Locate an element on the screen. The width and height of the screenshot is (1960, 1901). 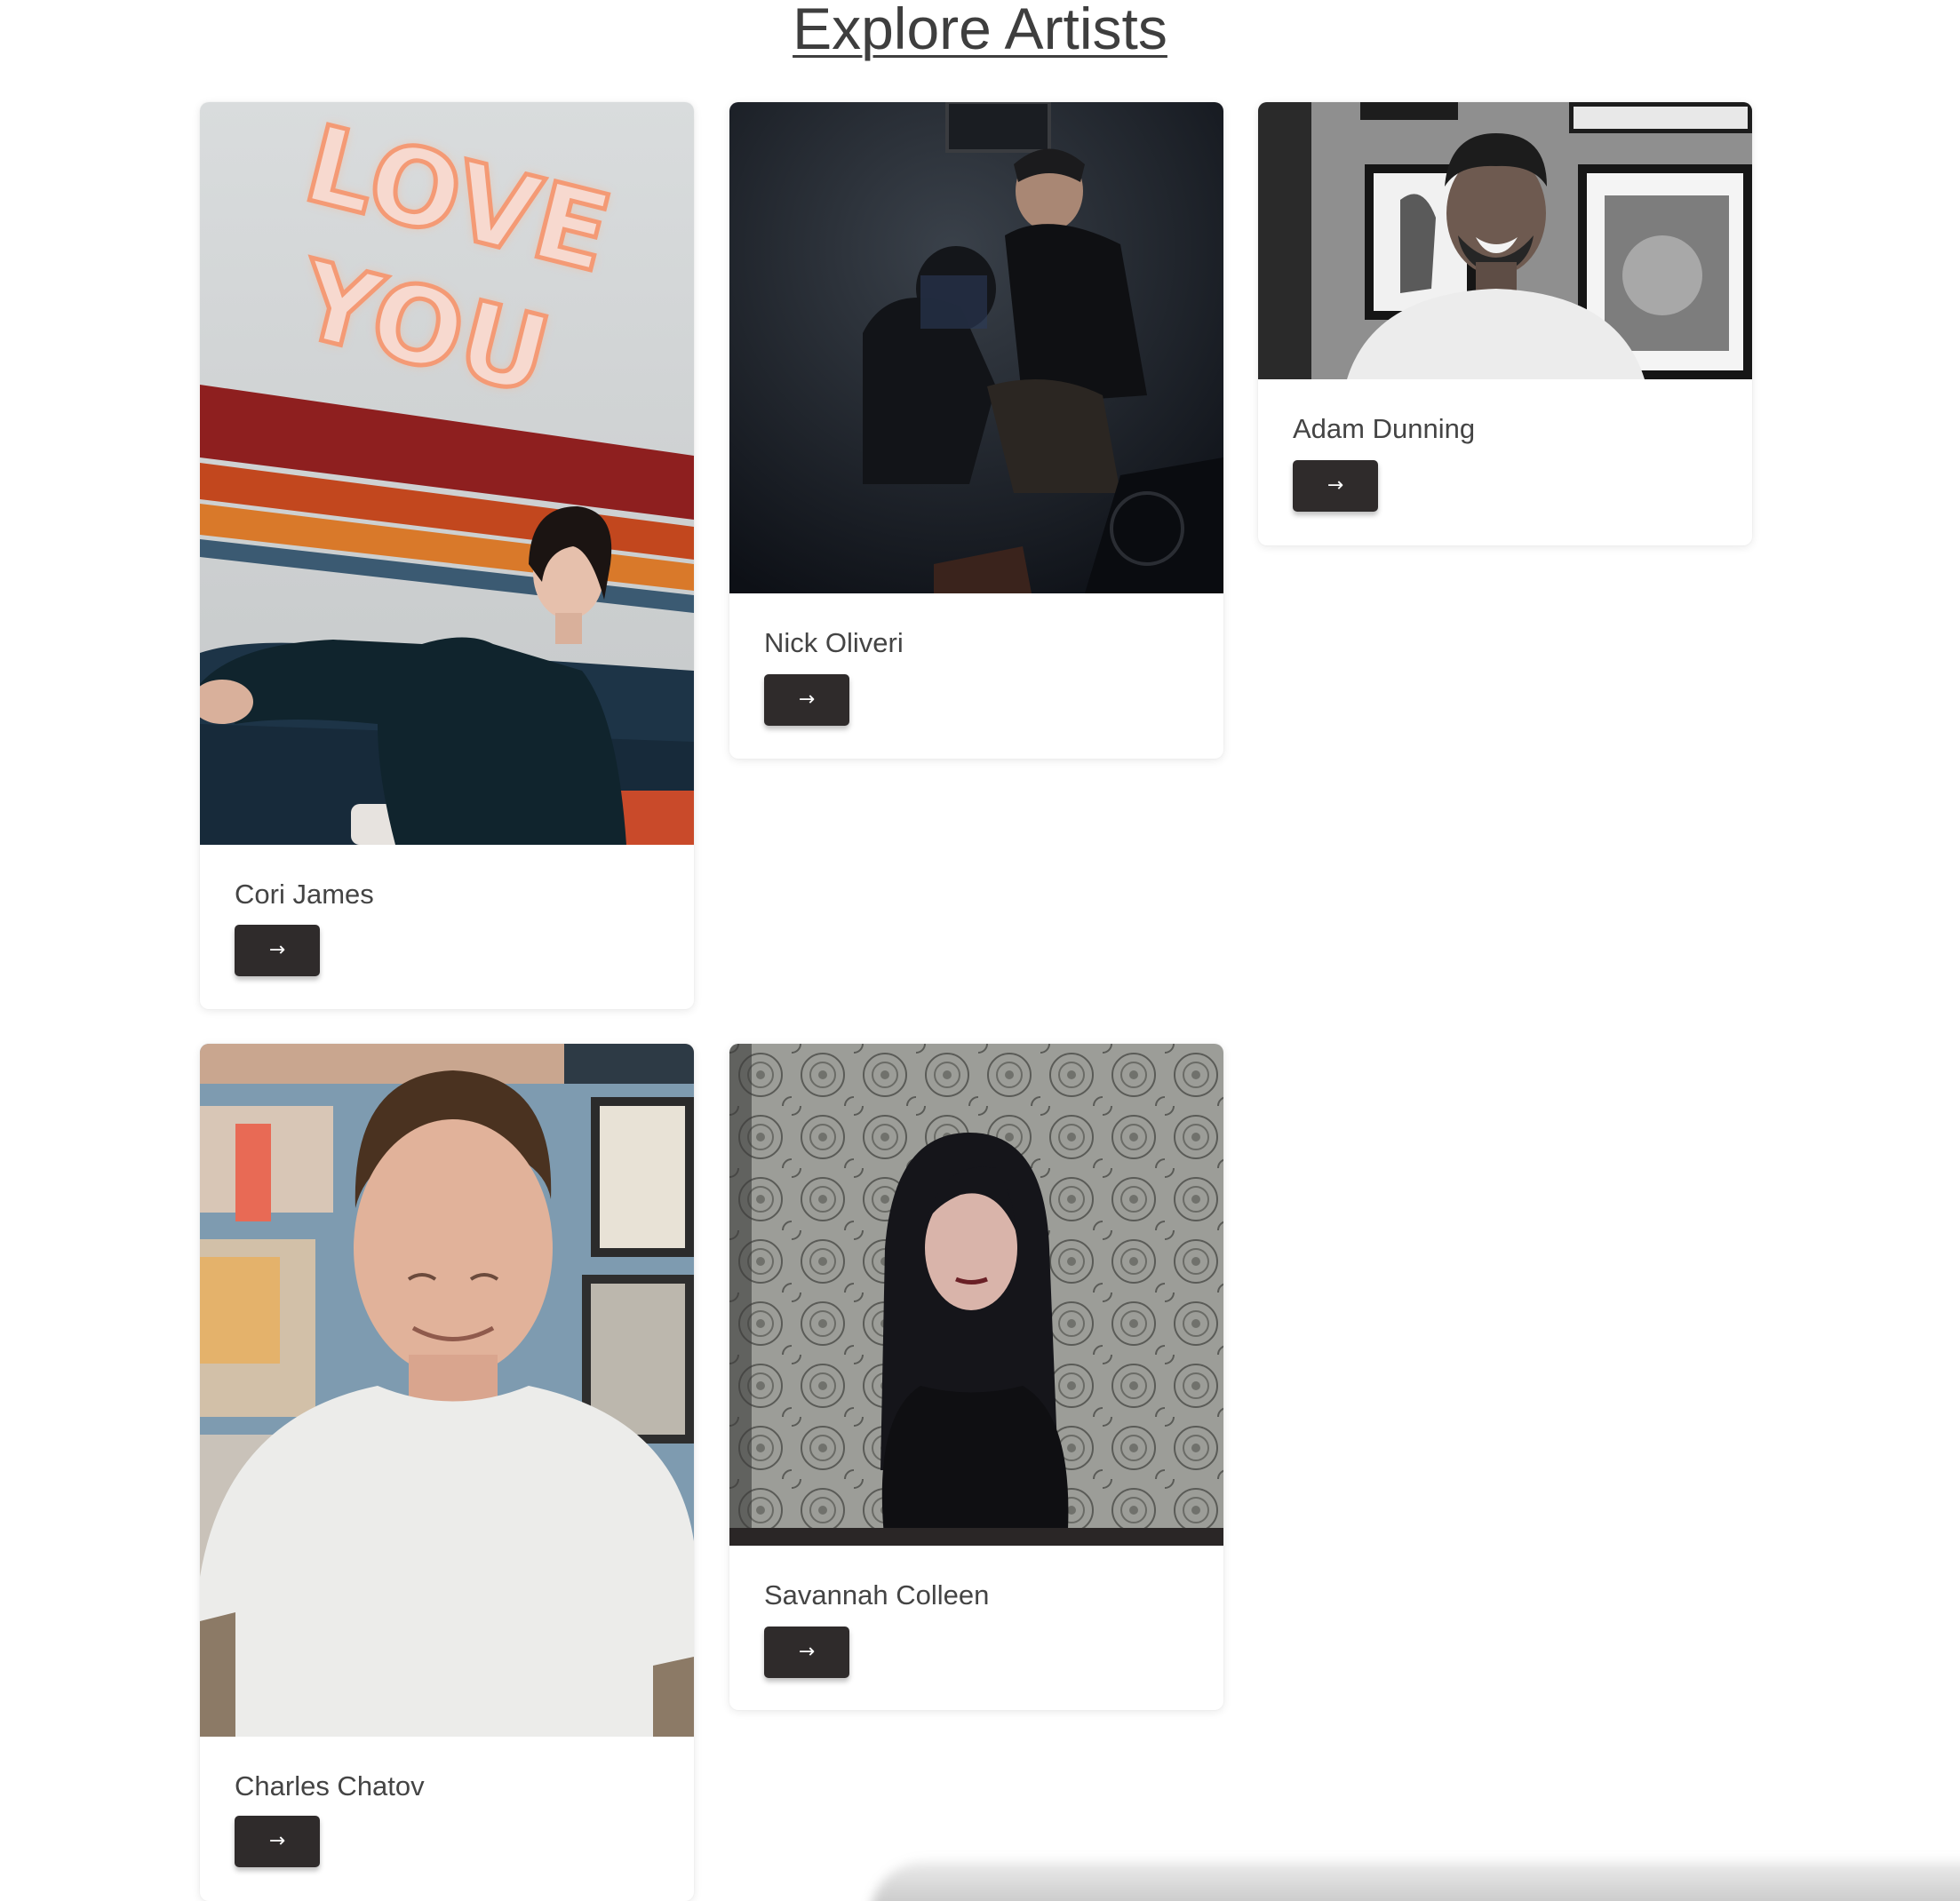
artist-name: Adam Dunning is located at coordinates (1385, 428).